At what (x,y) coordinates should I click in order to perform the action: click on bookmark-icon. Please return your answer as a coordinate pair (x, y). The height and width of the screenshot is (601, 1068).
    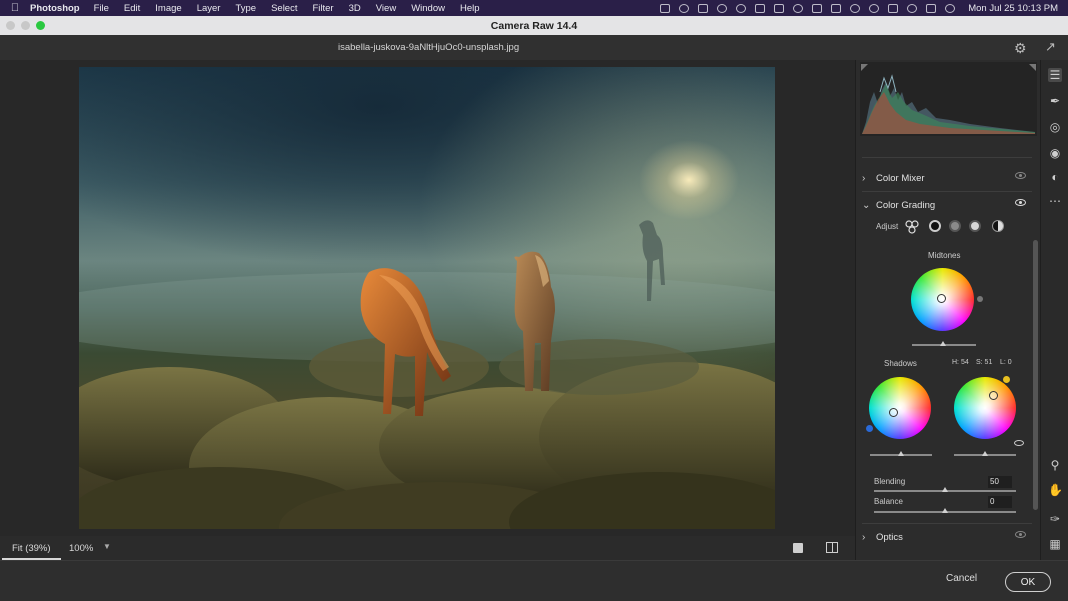
    Looking at the image, I should click on (779, 8).